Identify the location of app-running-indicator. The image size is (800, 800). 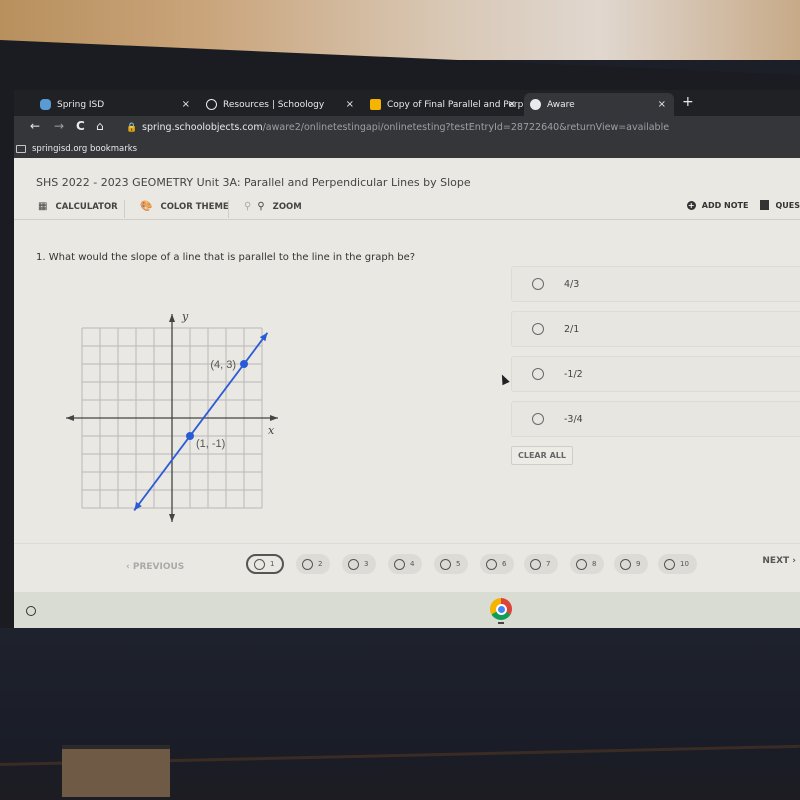
(501, 623).